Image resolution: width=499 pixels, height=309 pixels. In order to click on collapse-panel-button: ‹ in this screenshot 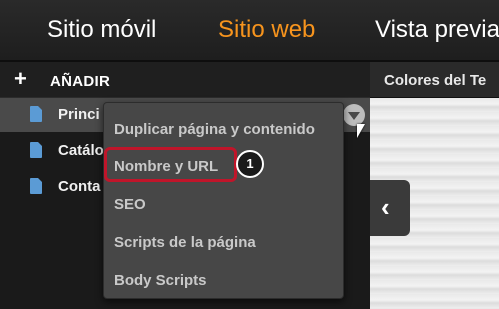, I will do `click(390, 208)`.